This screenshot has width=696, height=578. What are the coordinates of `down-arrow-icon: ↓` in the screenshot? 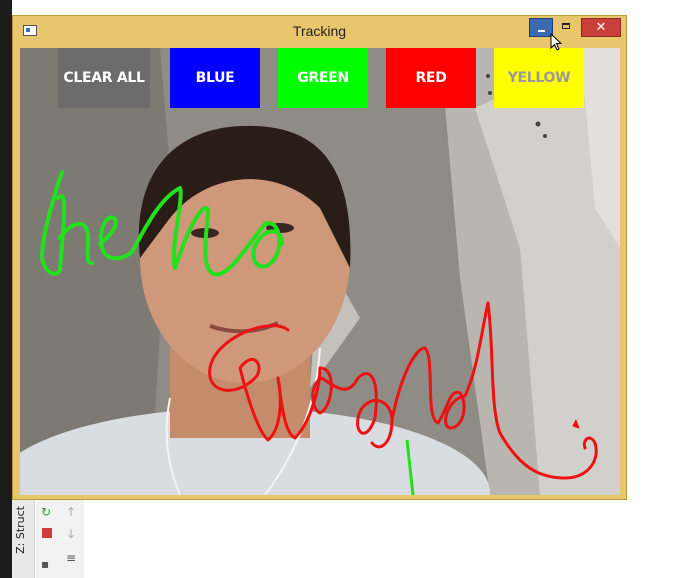 It's located at (71, 534).